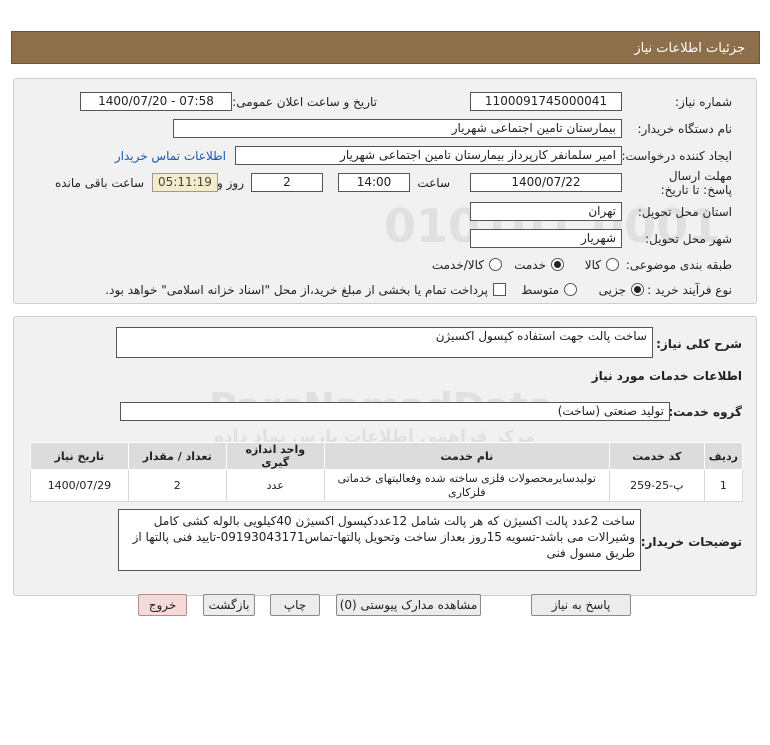  I want to click on process-label: نوع فرآیند خرید :, so click(689, 290).